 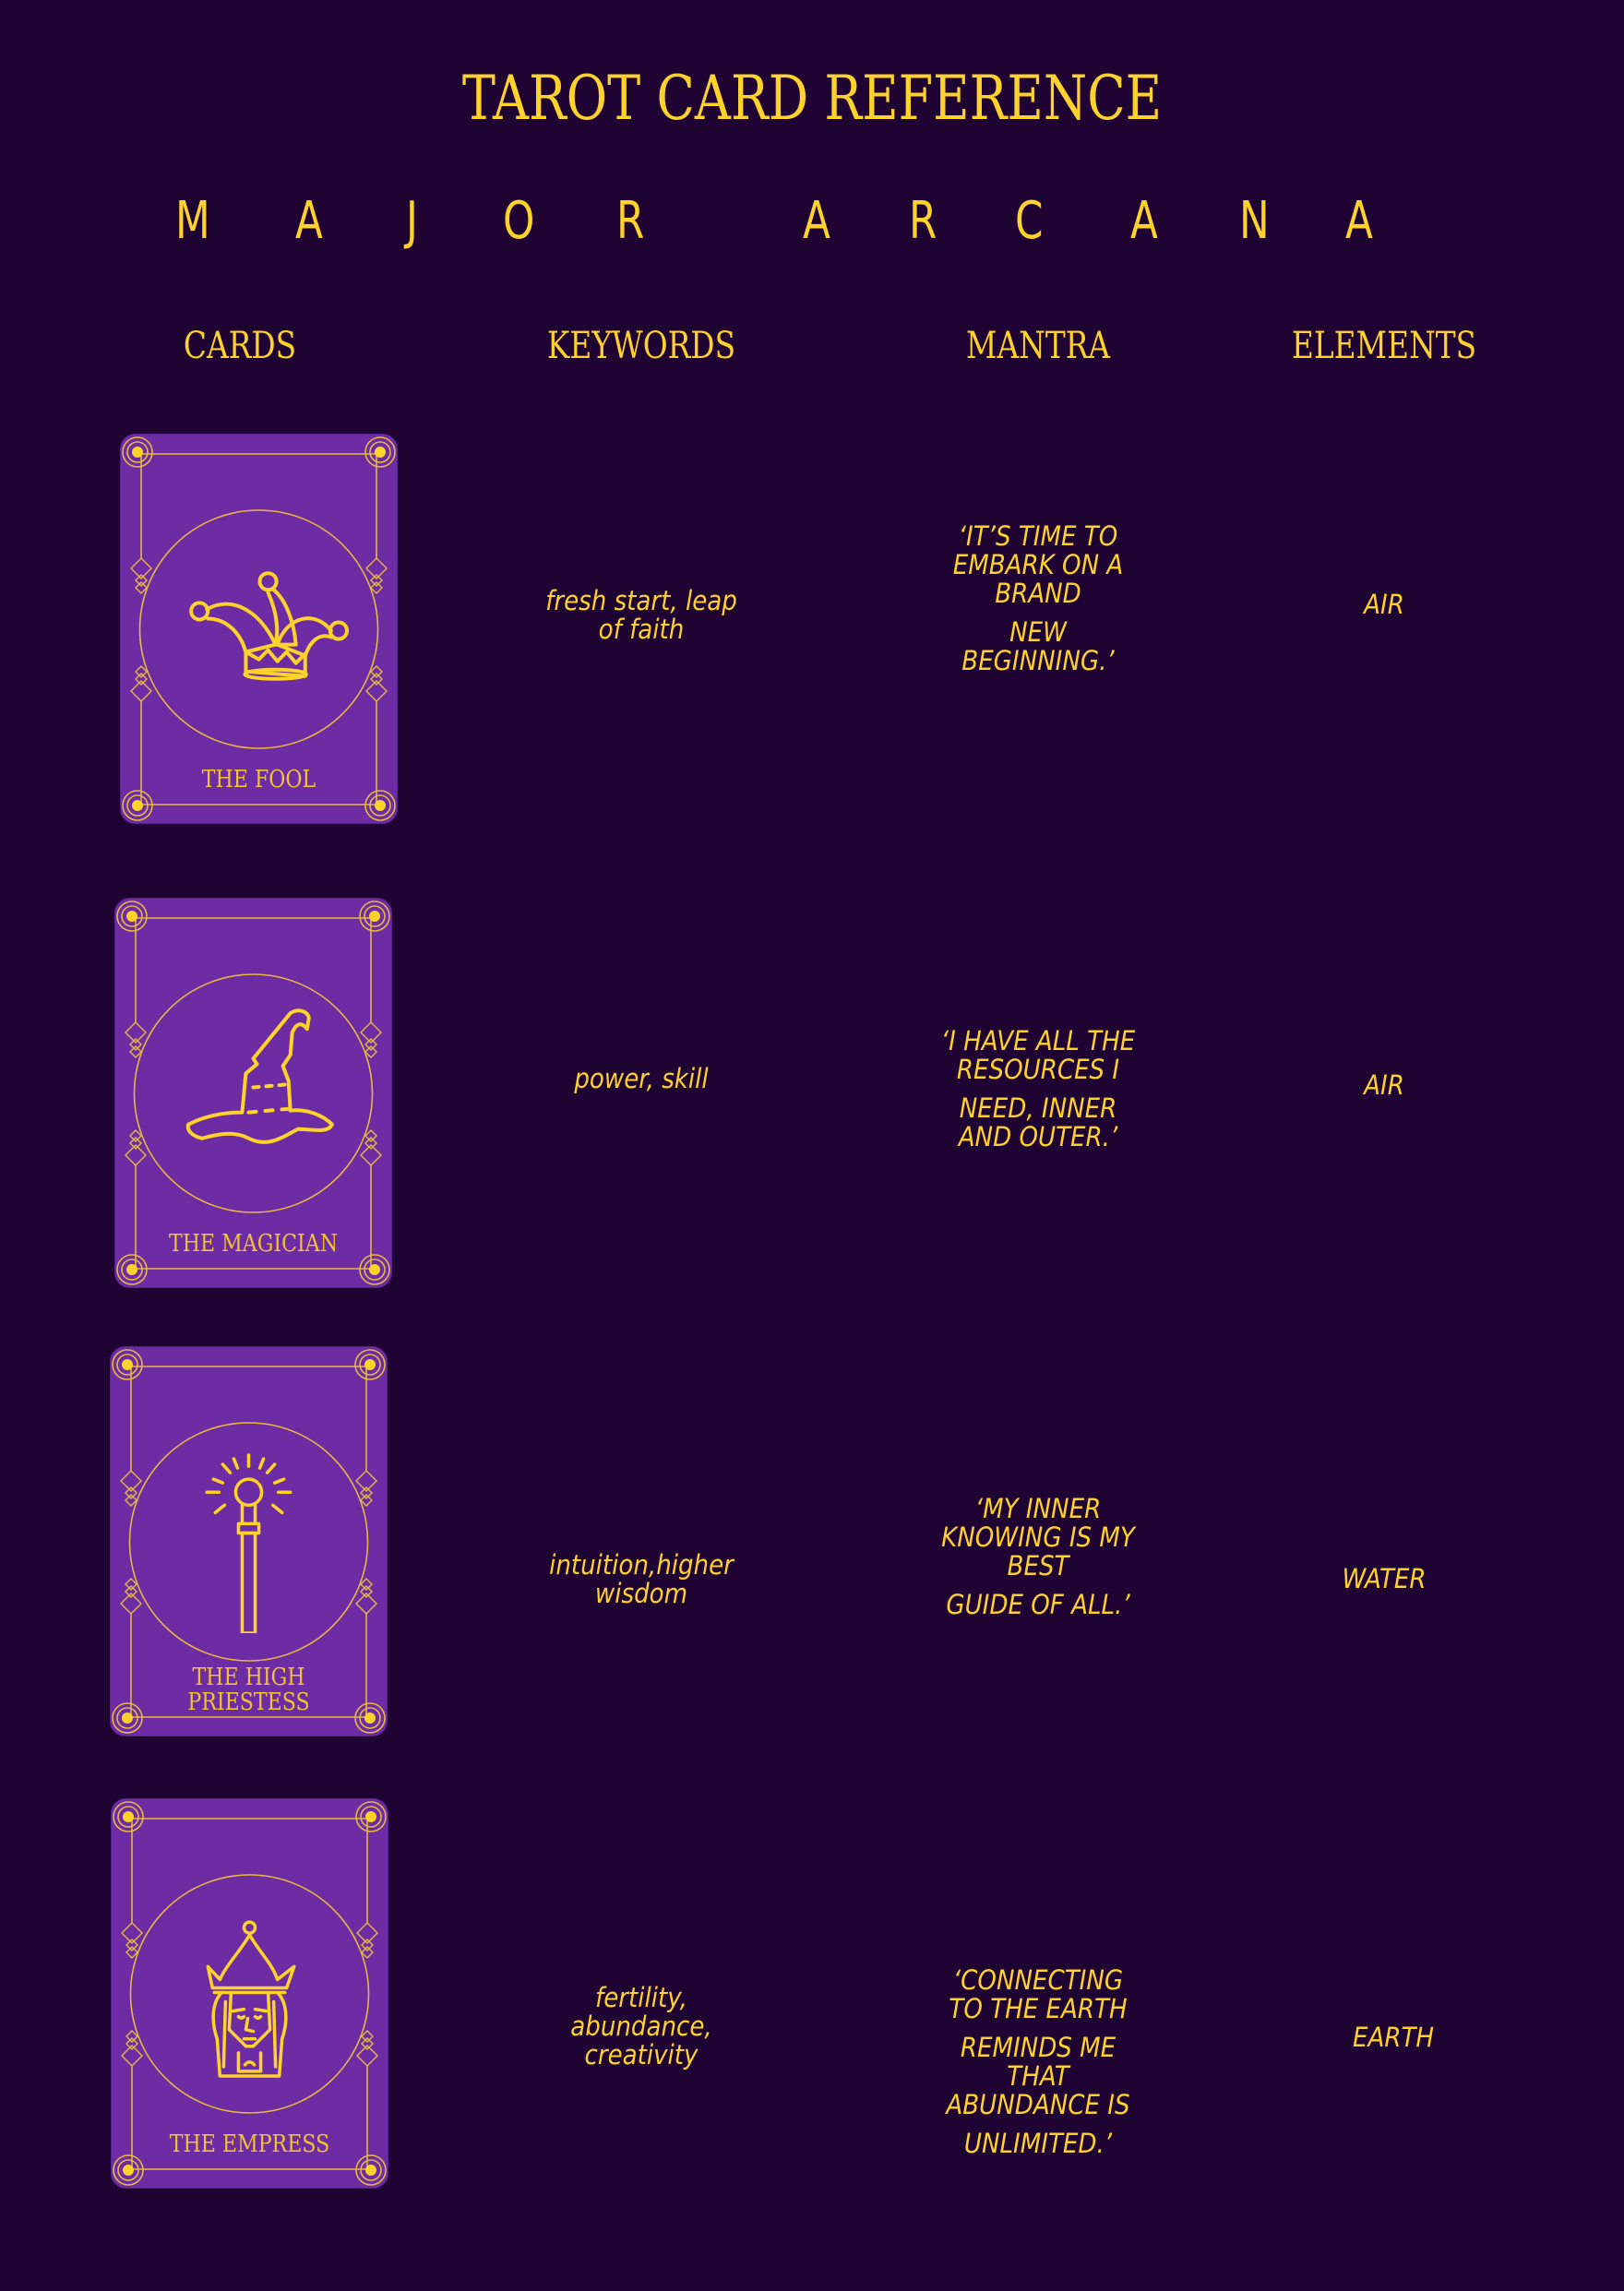 I want to click on mantra-line: UNLIMITED.’, so click(x=1038, y=2144).